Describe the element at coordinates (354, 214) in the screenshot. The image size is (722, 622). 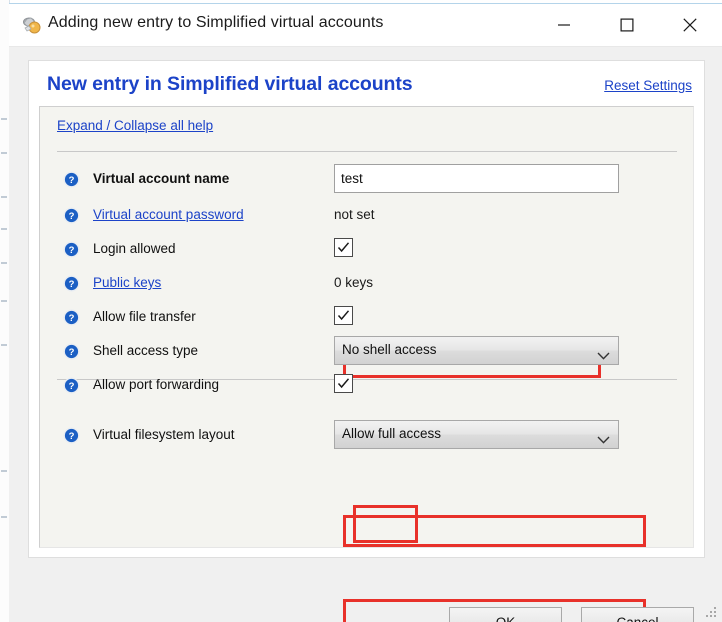
I see `virtual-account-password-value: not set` at that location.